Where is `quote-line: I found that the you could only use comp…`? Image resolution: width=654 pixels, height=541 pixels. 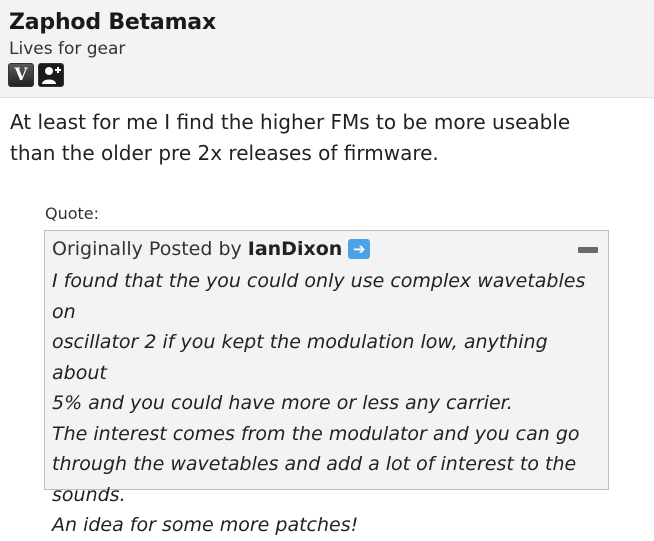
quote-line: I found that the you could only use comp… is located at coordinates (319, 296).